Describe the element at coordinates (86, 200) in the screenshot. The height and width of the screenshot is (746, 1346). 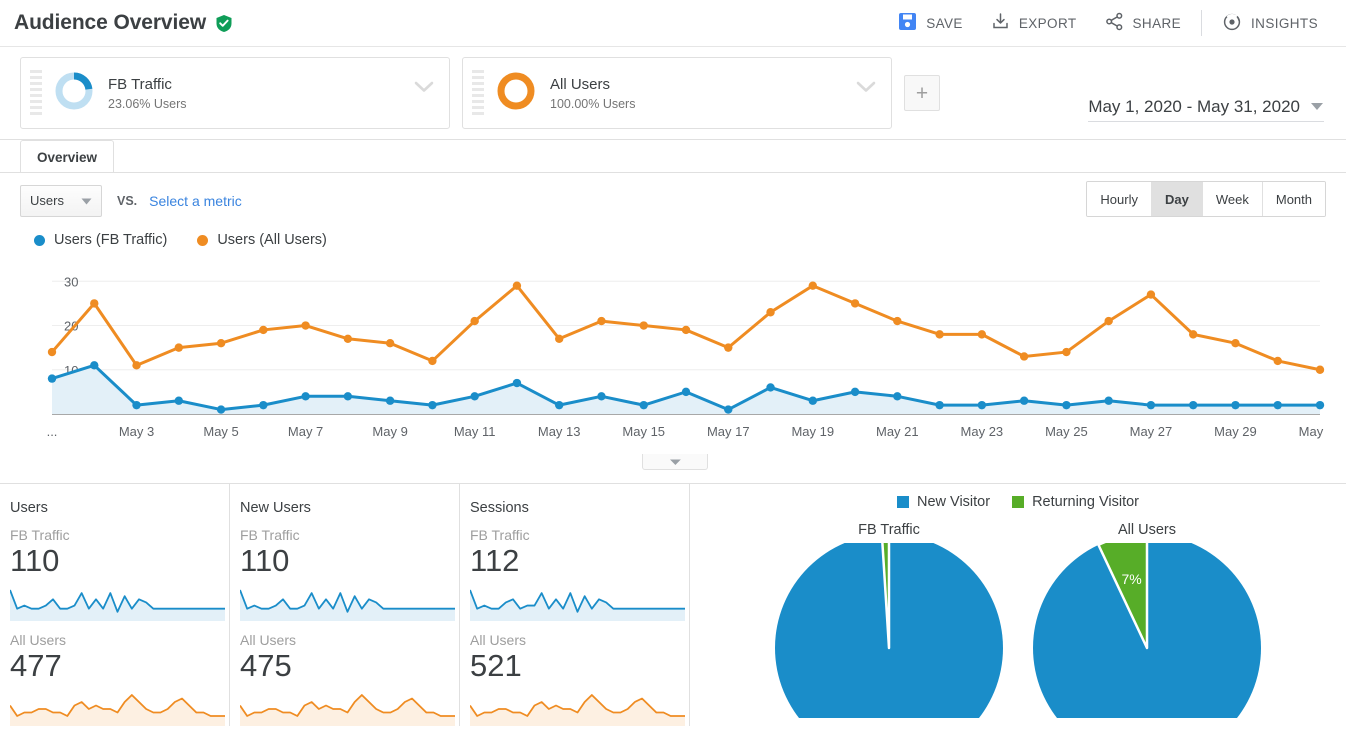
I see `triangle-down-icon` at that location.